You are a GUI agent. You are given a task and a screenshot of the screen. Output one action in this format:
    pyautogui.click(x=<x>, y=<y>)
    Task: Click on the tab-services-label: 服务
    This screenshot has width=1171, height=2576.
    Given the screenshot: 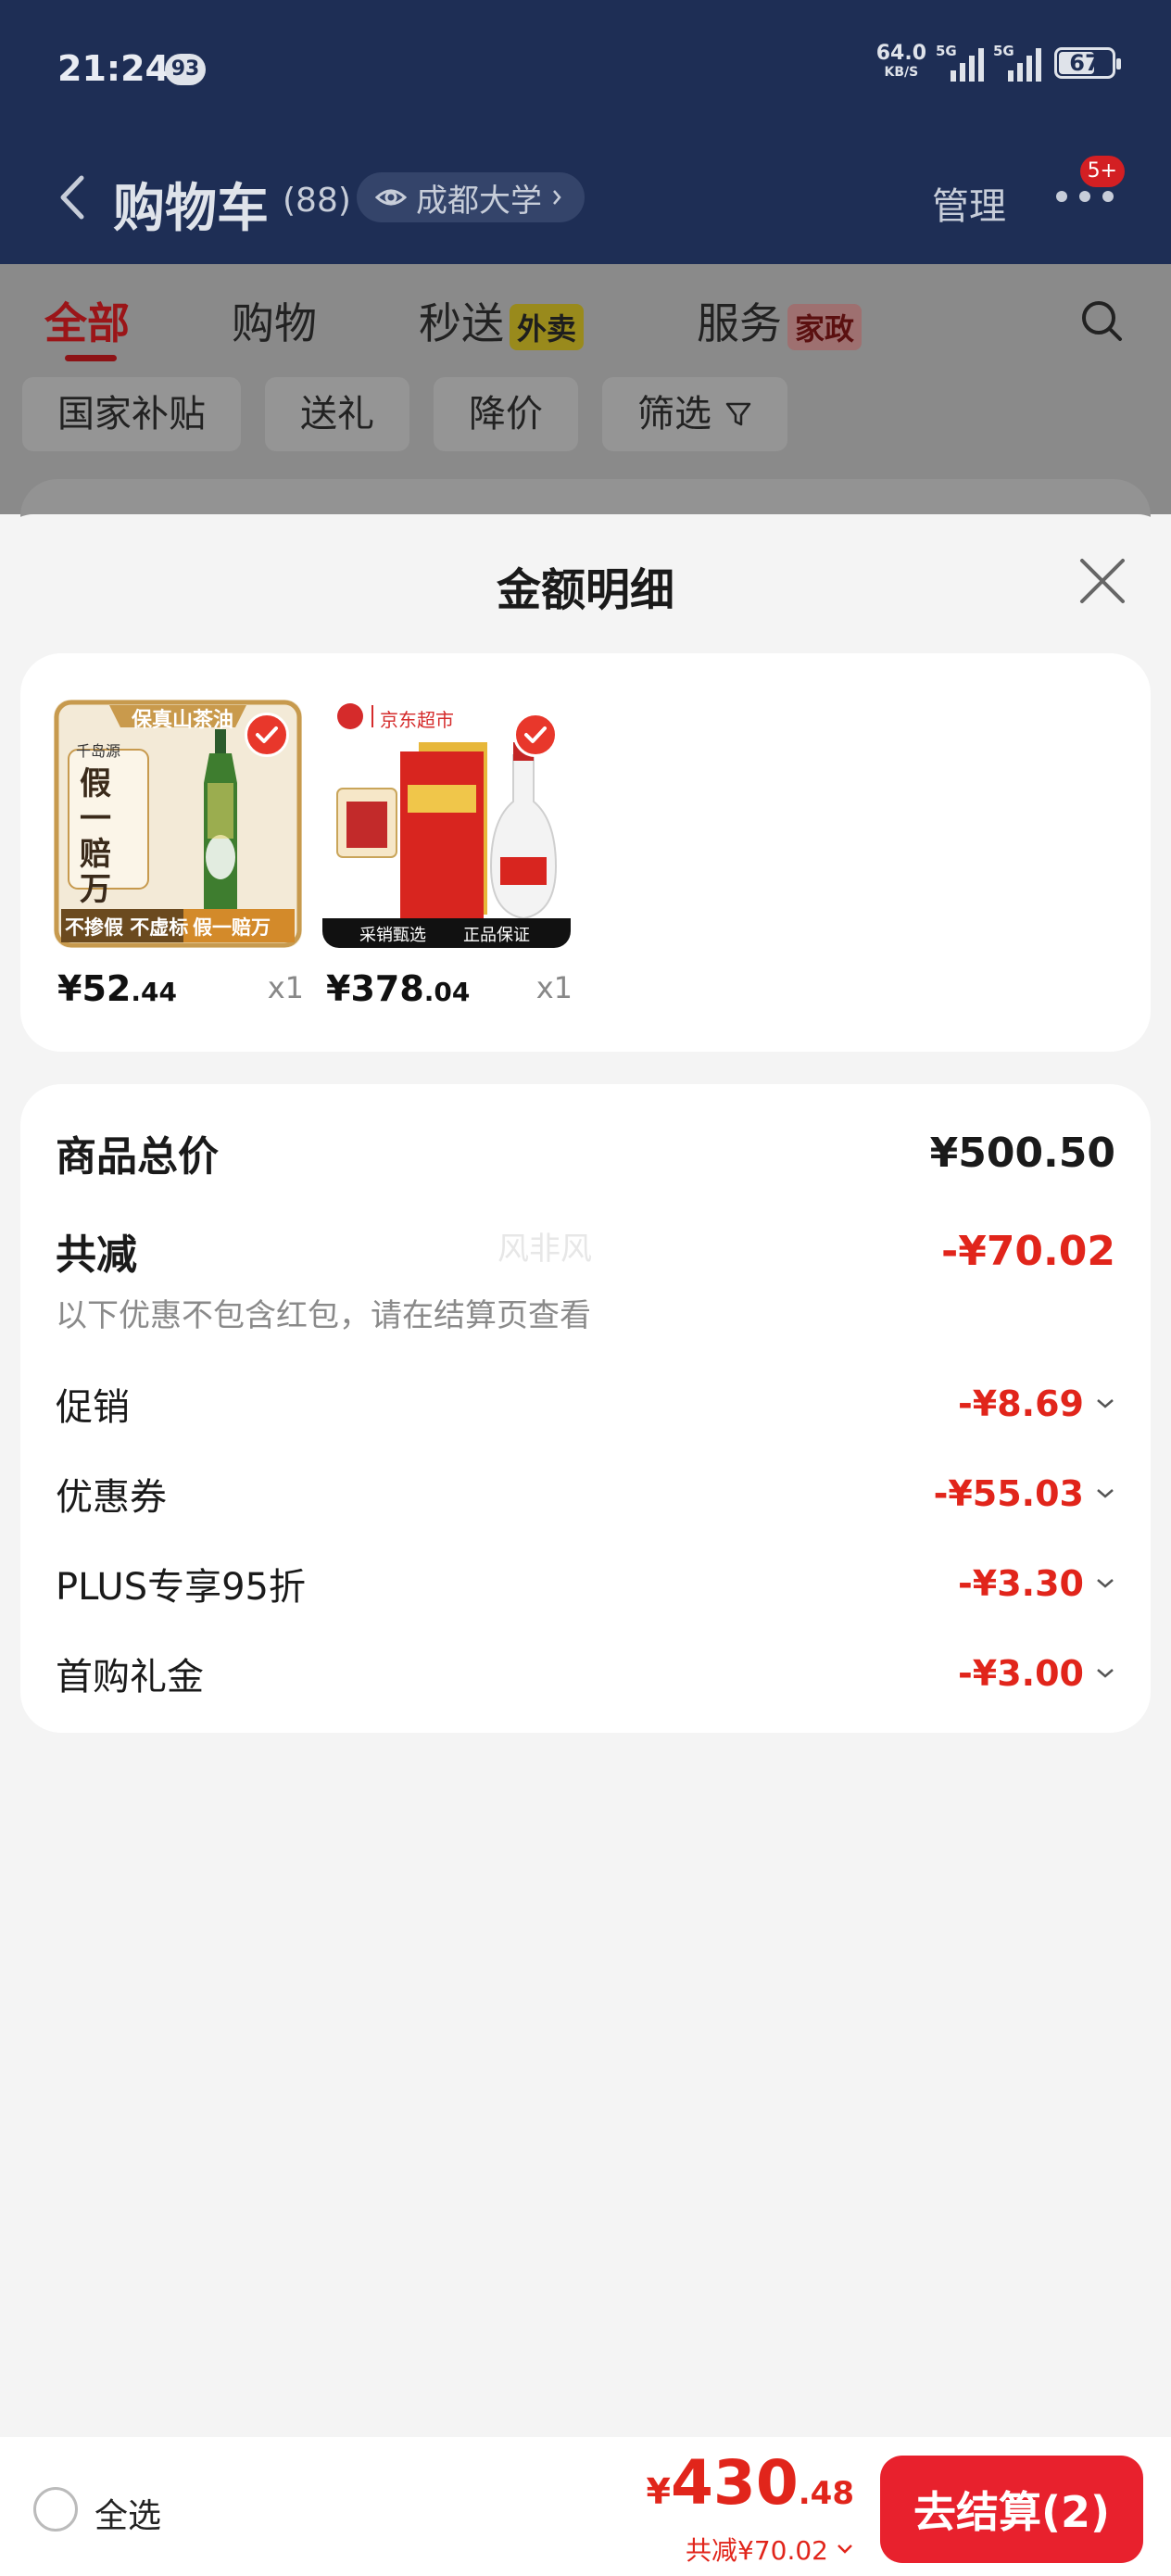 What is the action you would take?
    pyautogui.click(x=739, y=323)
    